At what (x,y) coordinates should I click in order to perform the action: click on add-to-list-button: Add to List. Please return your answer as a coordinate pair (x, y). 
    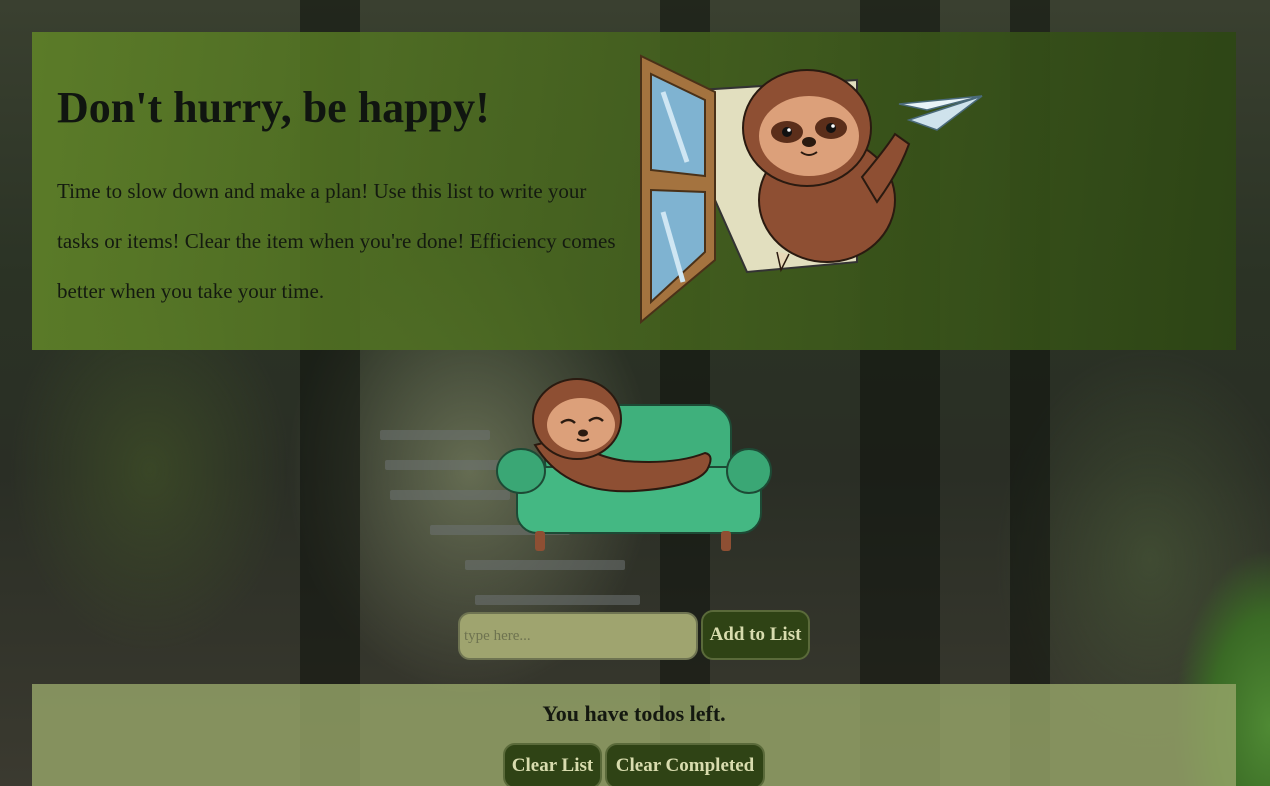
    Looking at the image, I should click on (755, 635).